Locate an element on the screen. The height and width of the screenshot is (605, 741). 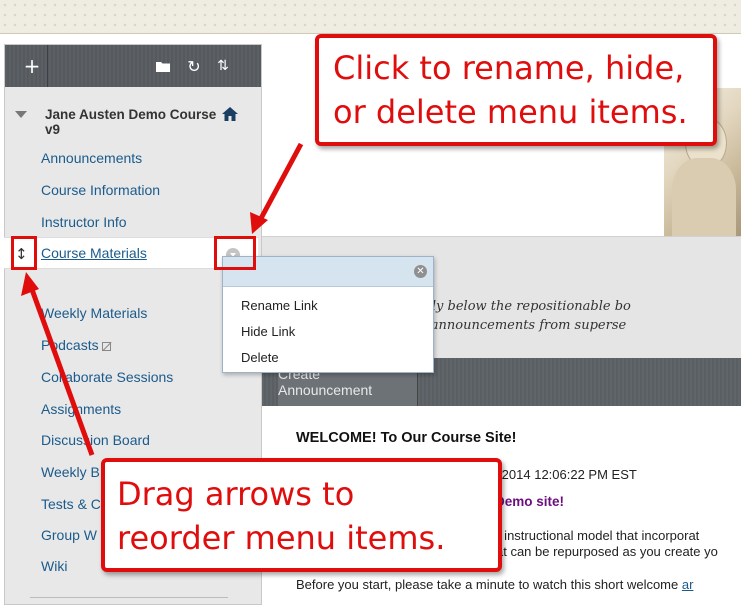
close-icon: ✕ is located at coordinates (420, 271).